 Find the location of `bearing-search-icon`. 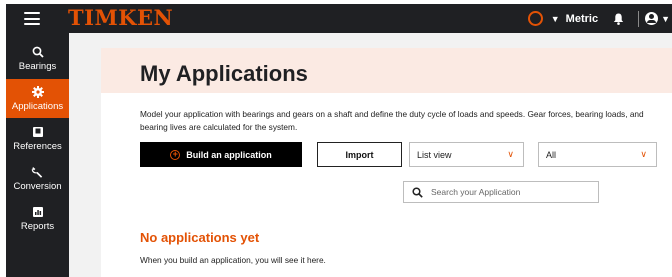

bearing-search-icon is located at coordinates (38, 52).